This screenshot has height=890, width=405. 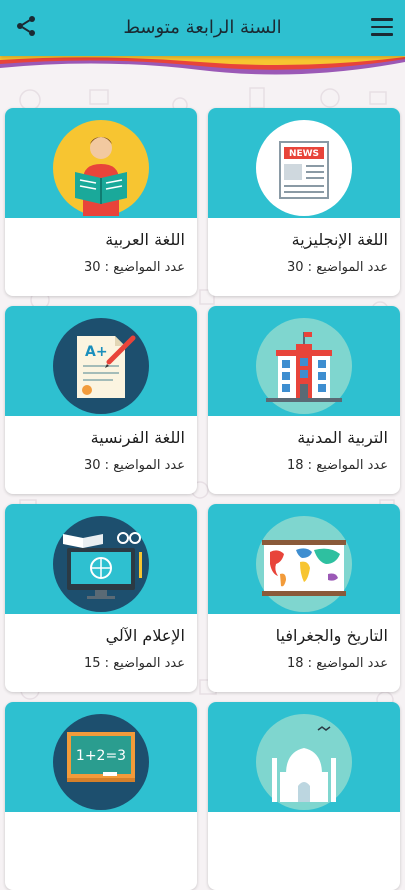 I want to click on subject-card-math: 1+2=3, so click(x=101, y=796).